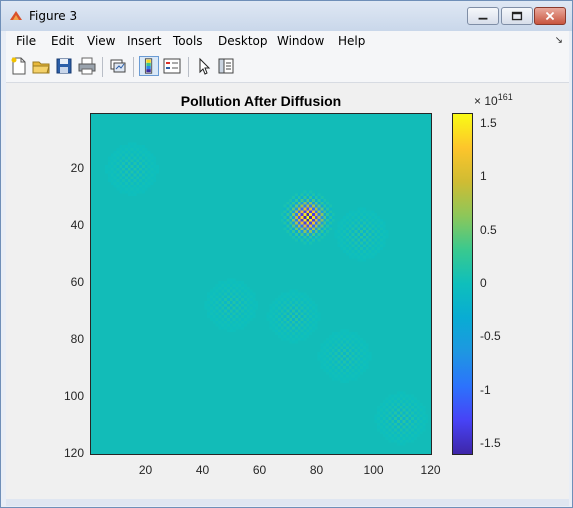 This screenshot has height=508, width=573. What do you see at coordinates (488, 122) in the screenshot?
I see `colorbar-tick-label: 1.5` at bounding box center [488, 122].